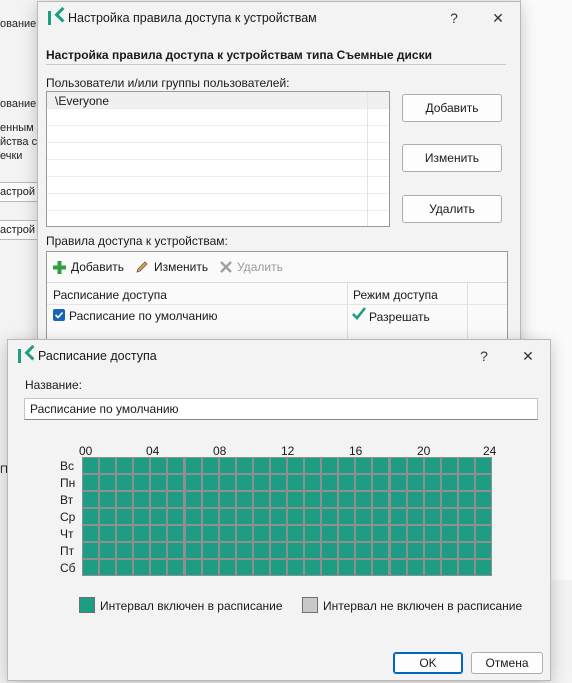  Describe the element at coordinates (110, 295) in the screenshot. I see `column-header-schedule: Расписание доступа` at that location.